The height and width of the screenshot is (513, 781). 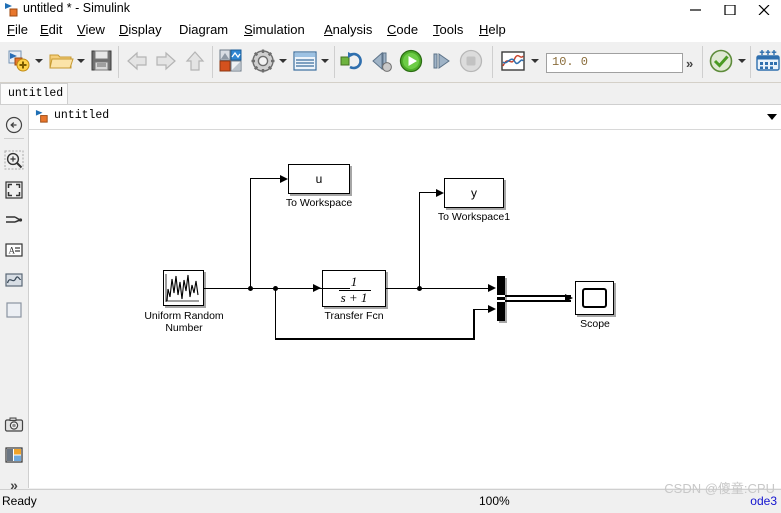 What do you see at coordinates (390, 497) in the screenshot?
I see `status-bar: Ready 100% ode3 CSDN @傻童:CPU` at bounding box center [390, 497].